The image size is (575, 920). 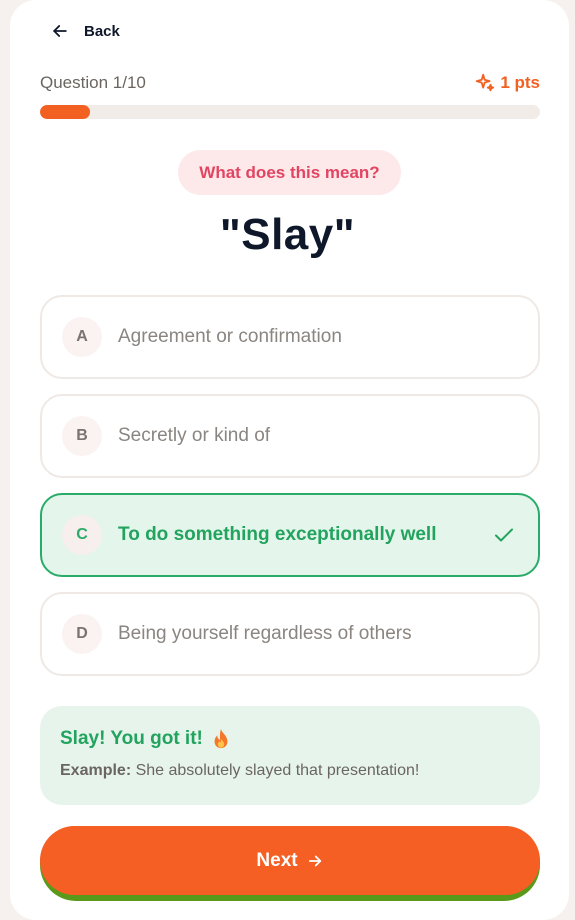 I want to click on next-button-shadow: Next, so click(x=290, y=863).